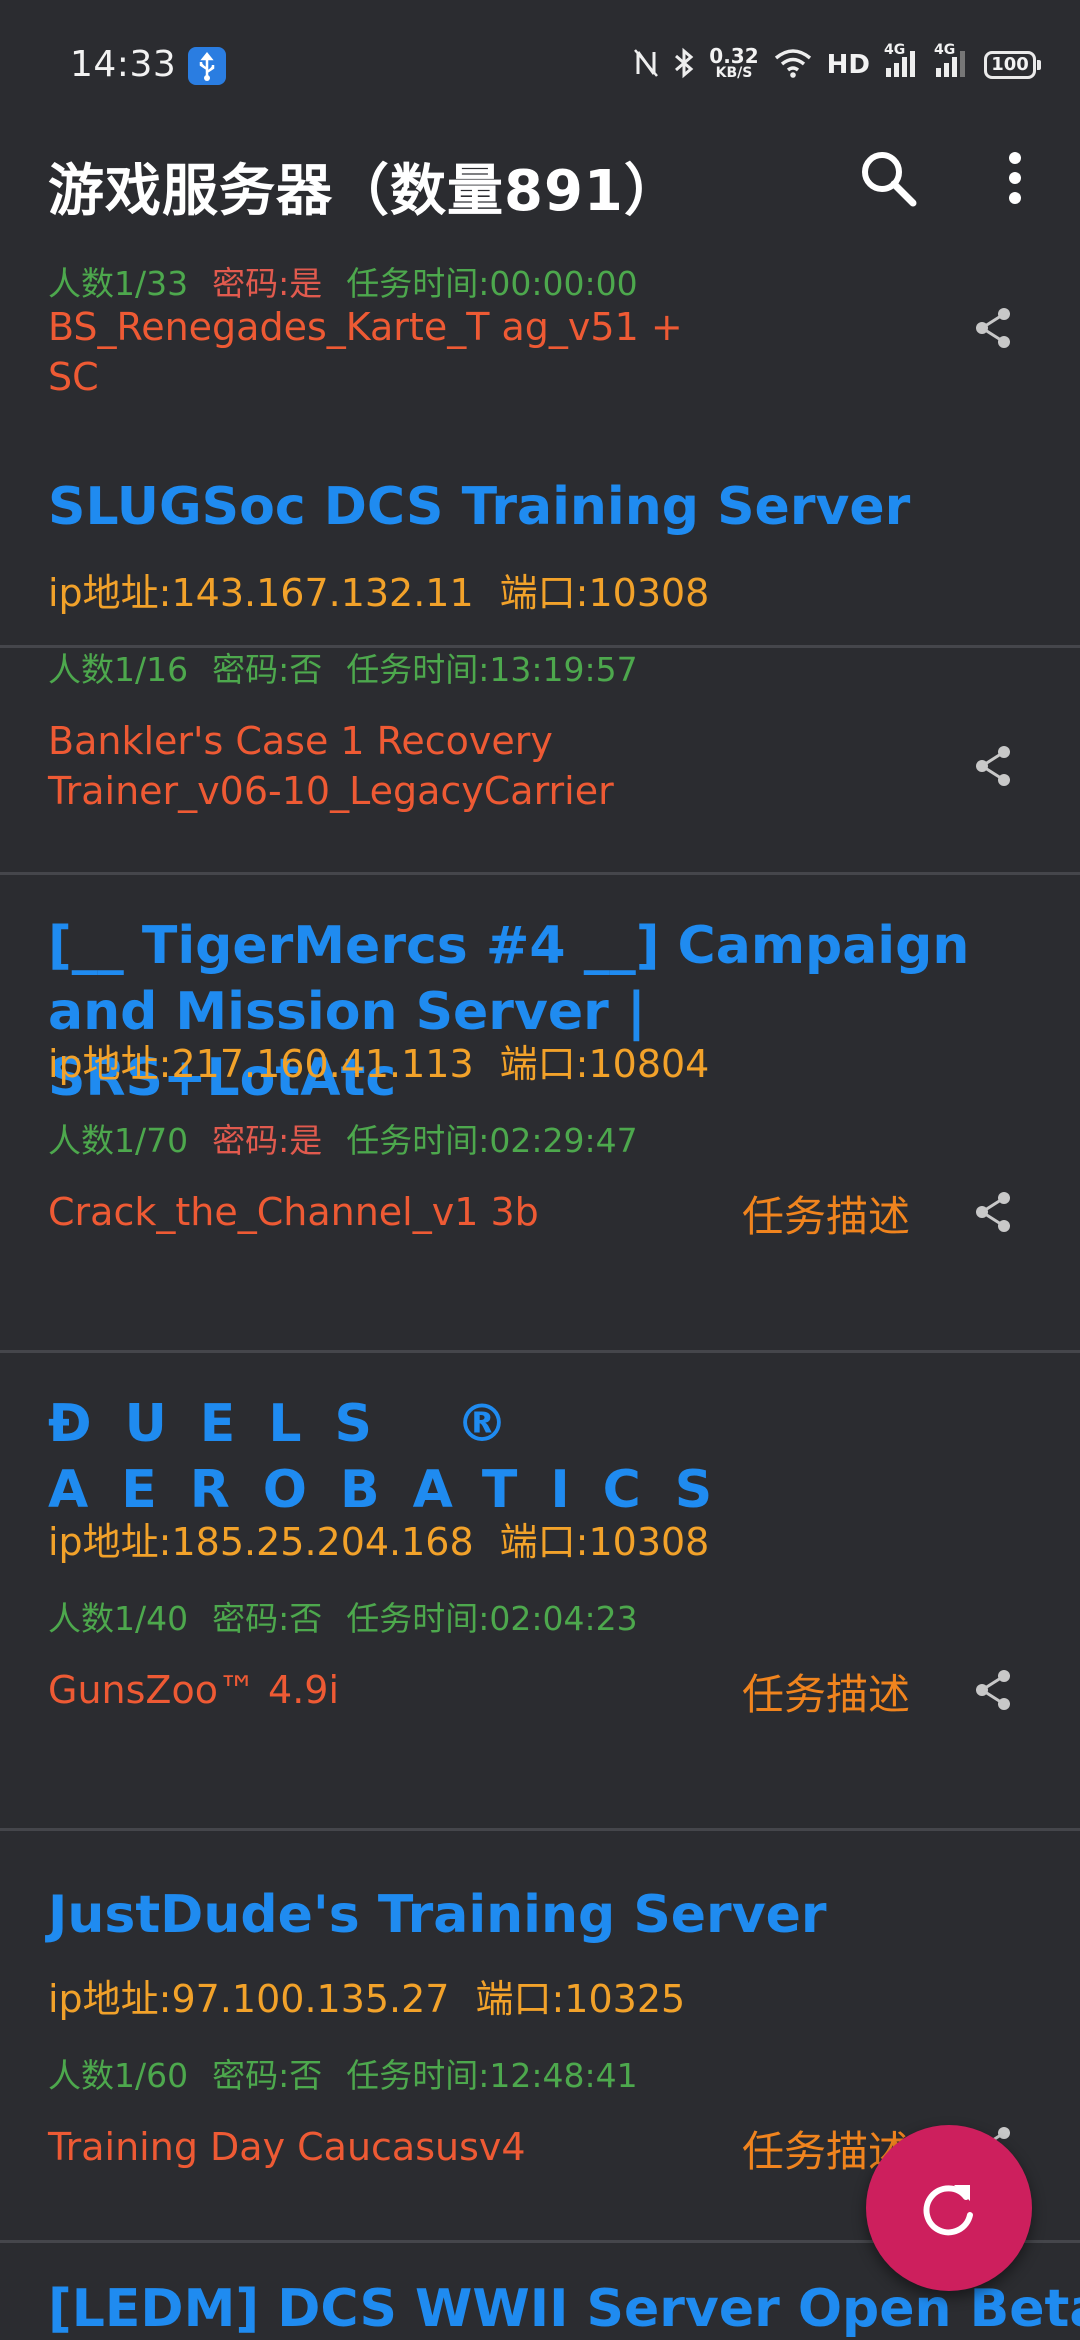 The image size is (1080, 2340). Describe the element at coordinates (397, 1457) in the screenshot. I see `server-title: ĐUELS ® AEROBATICS` at that location.